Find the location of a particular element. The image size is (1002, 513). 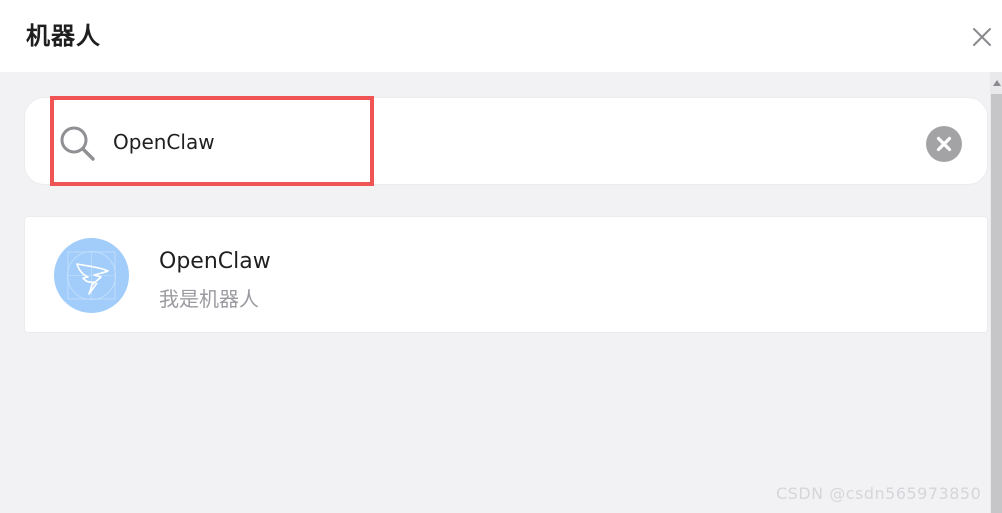

avatar is located at coordinates (91, 275).